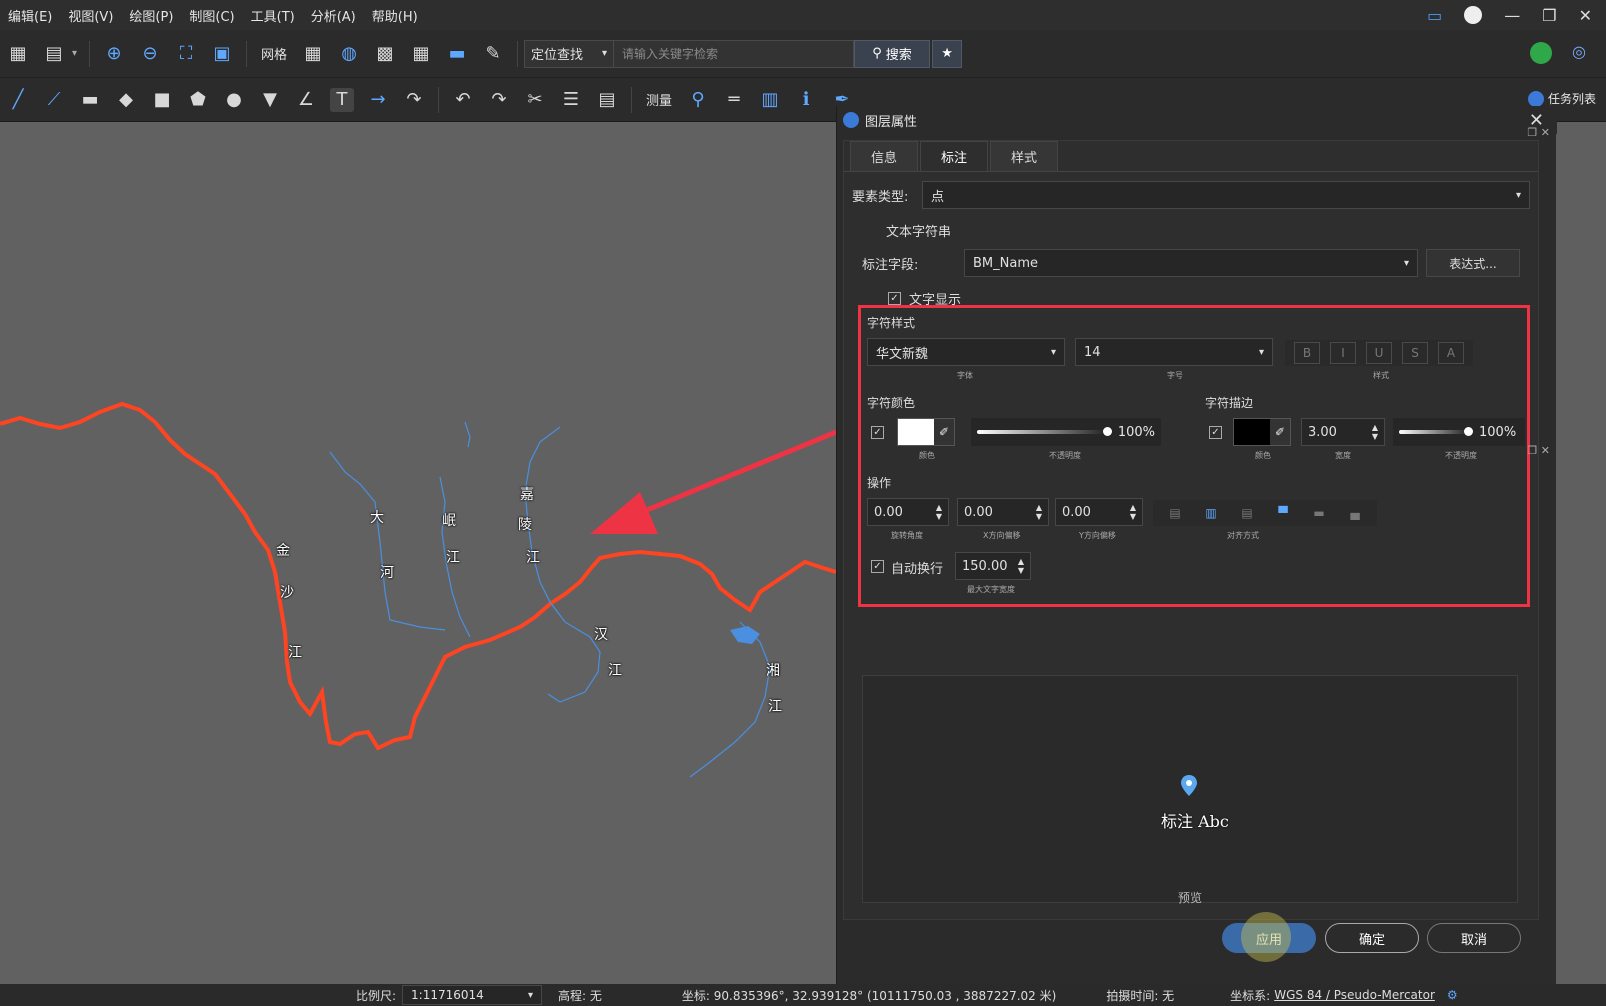 This screenshot has width=1606, height=1006. I want to click on basemap-icon: ▤, so click(54, 54).